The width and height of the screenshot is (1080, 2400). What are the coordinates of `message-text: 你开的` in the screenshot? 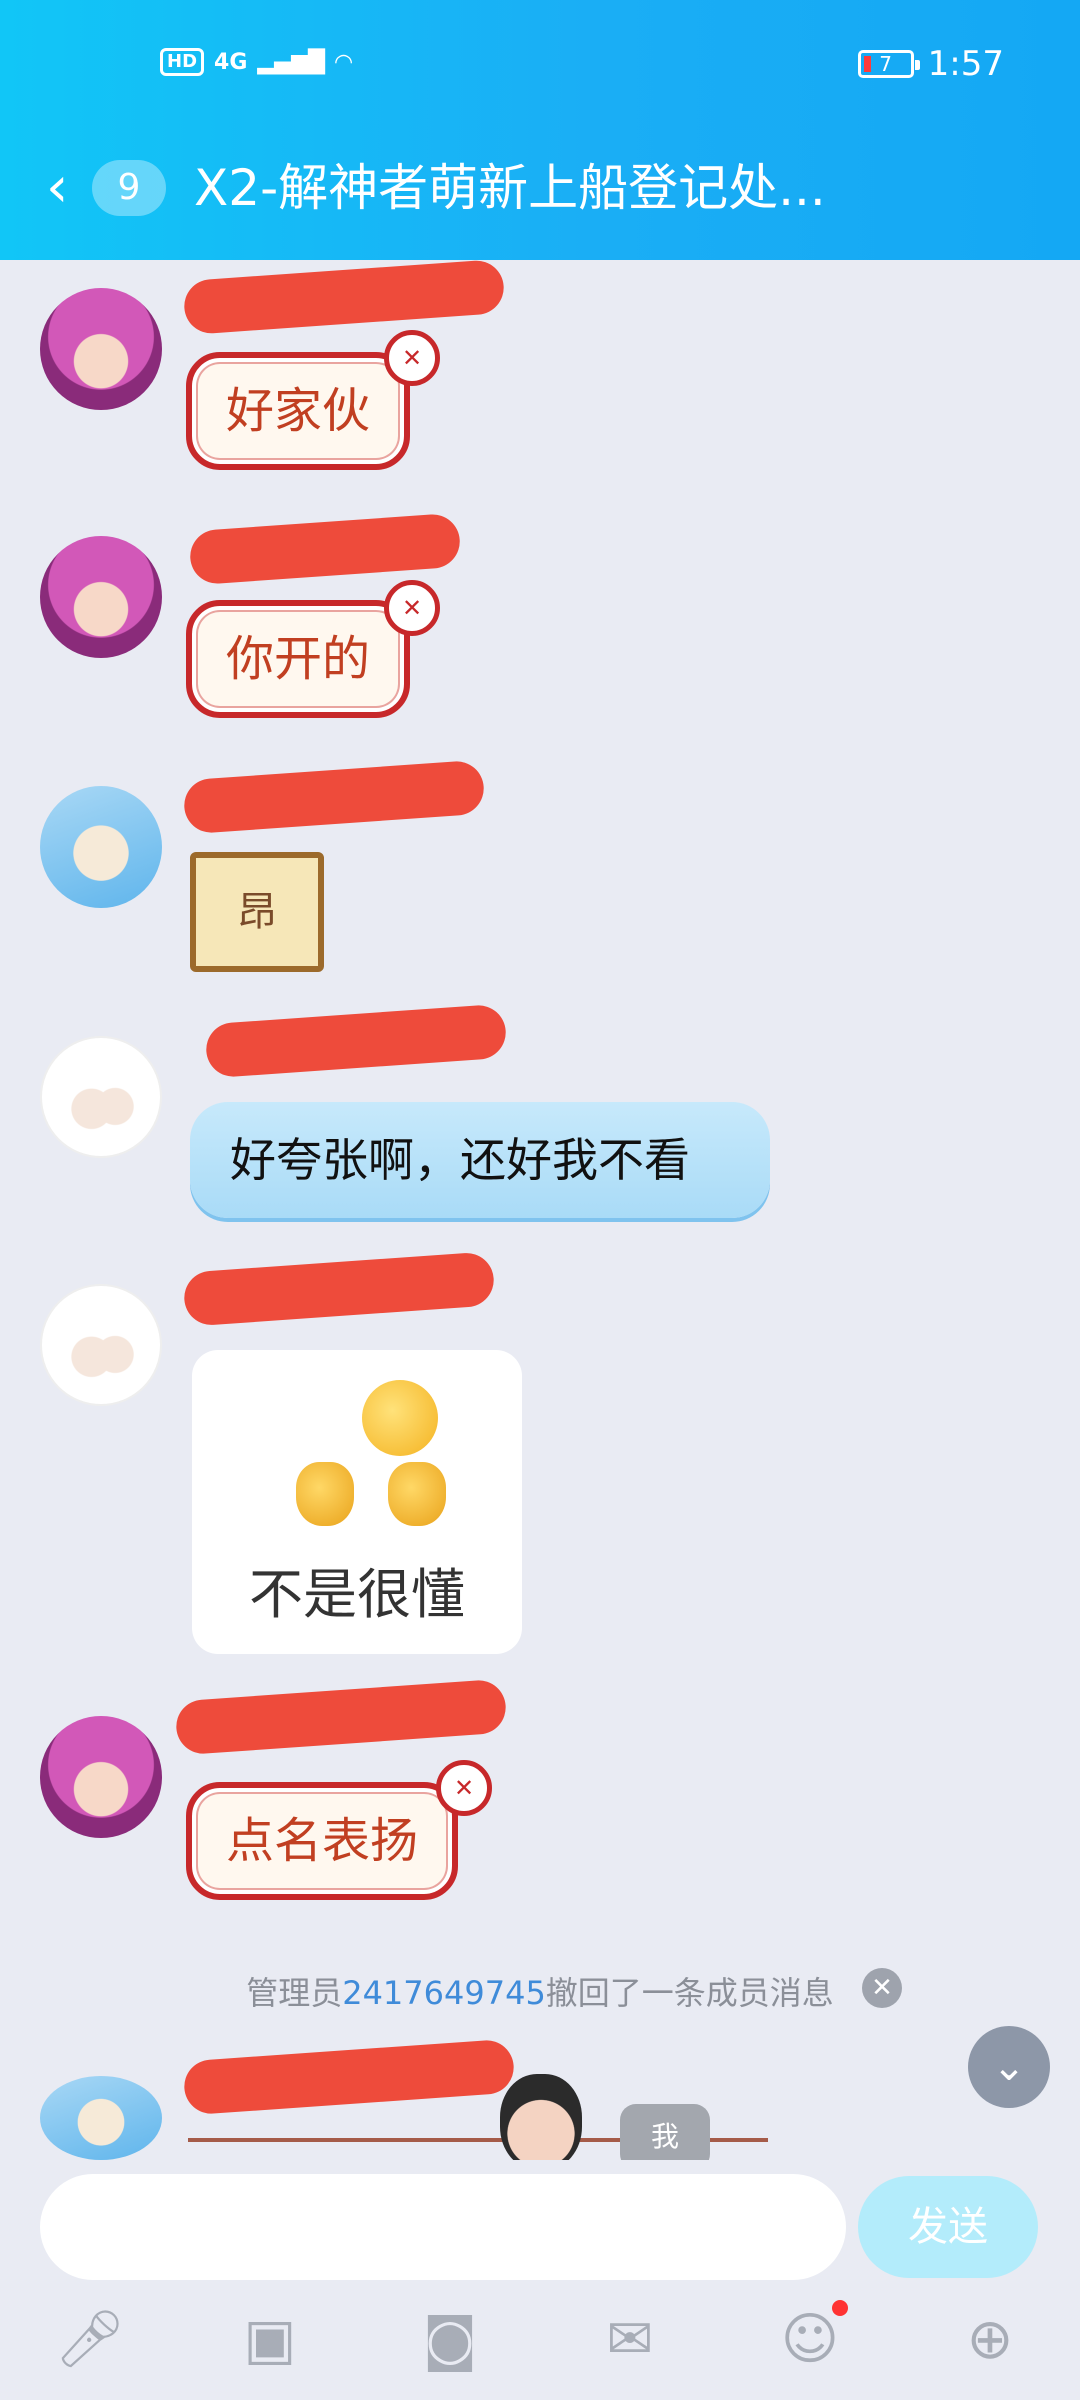 It's located at (298, 659).